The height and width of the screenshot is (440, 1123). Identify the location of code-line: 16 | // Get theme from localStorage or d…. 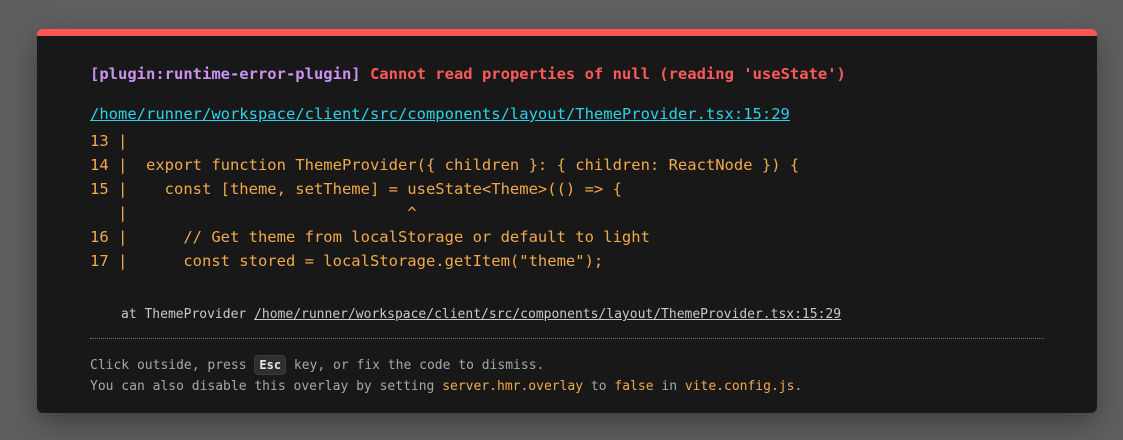
(370, 237).